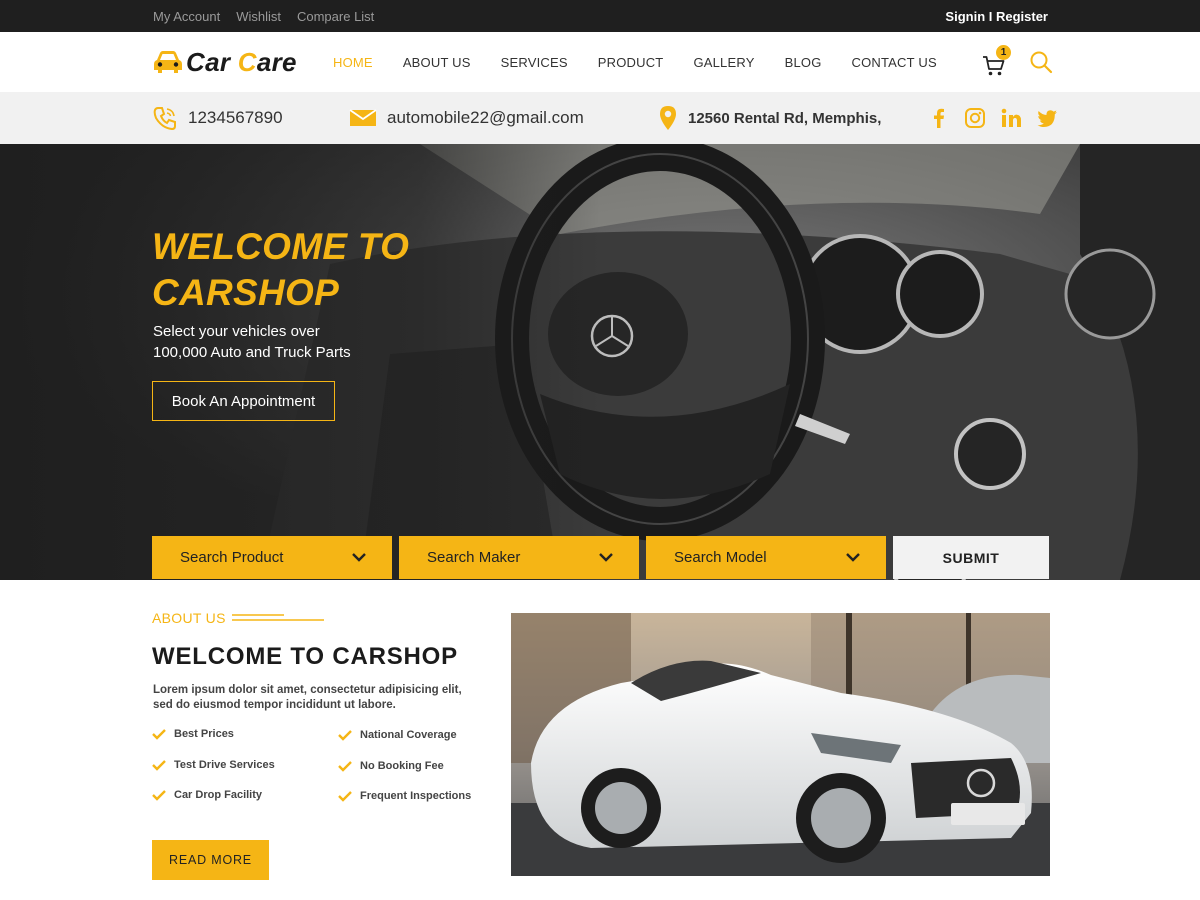 The image size is (1200, 900). What do you see at coordinates (894, 62) in the screenshot?
I see `nav-item-contact-us: CONTACT US` at bounding box center [894, 62].